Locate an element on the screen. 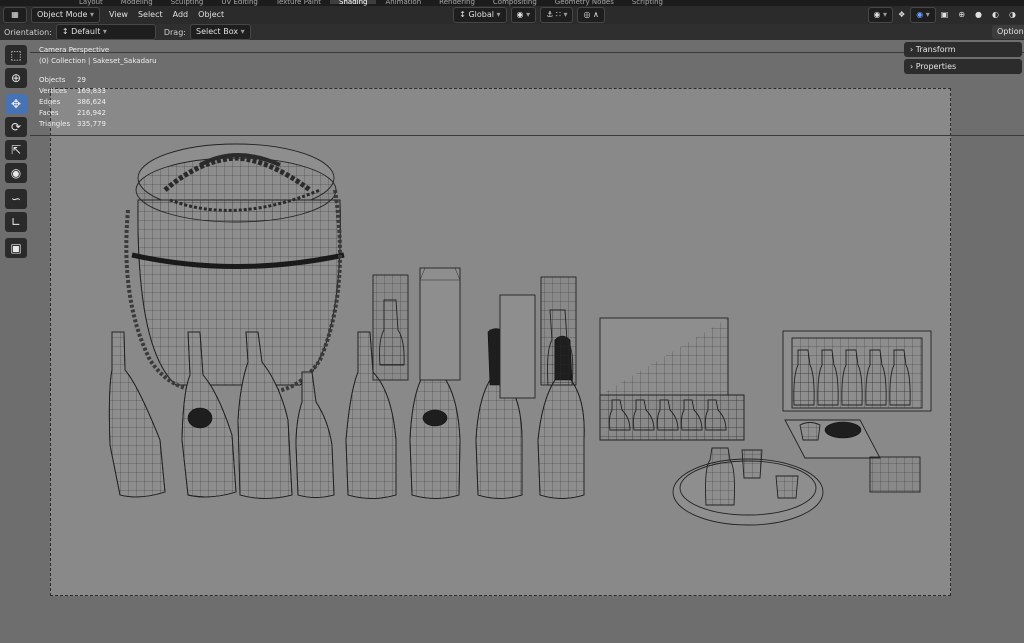  tab-rendering: Rendering is located at coordinates (457, 3).